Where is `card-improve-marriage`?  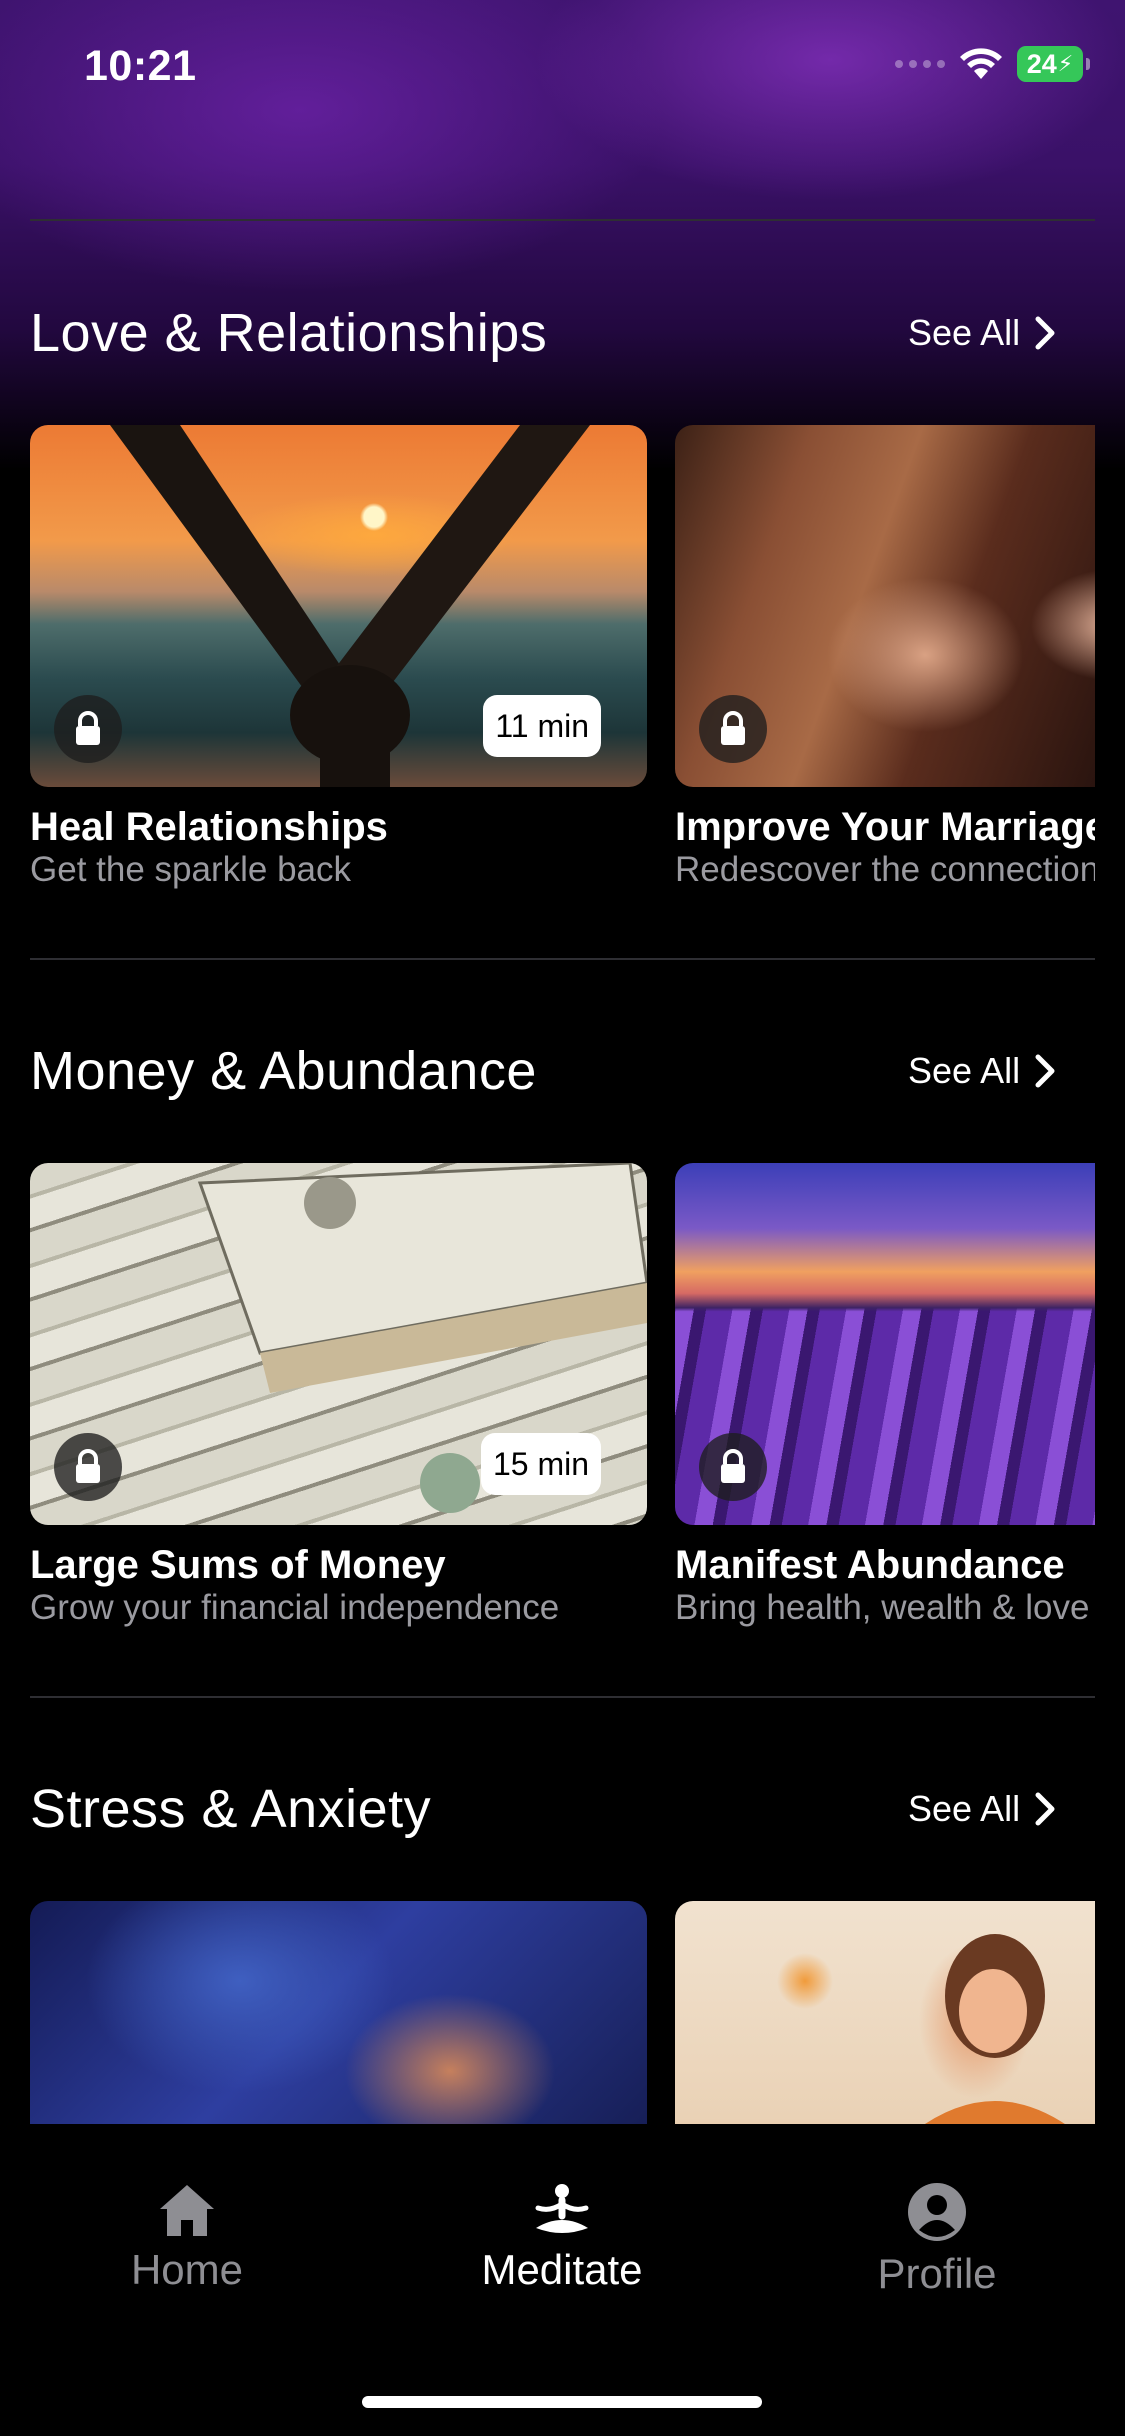
card-improve-marriage is located at coordinates (885, 606).